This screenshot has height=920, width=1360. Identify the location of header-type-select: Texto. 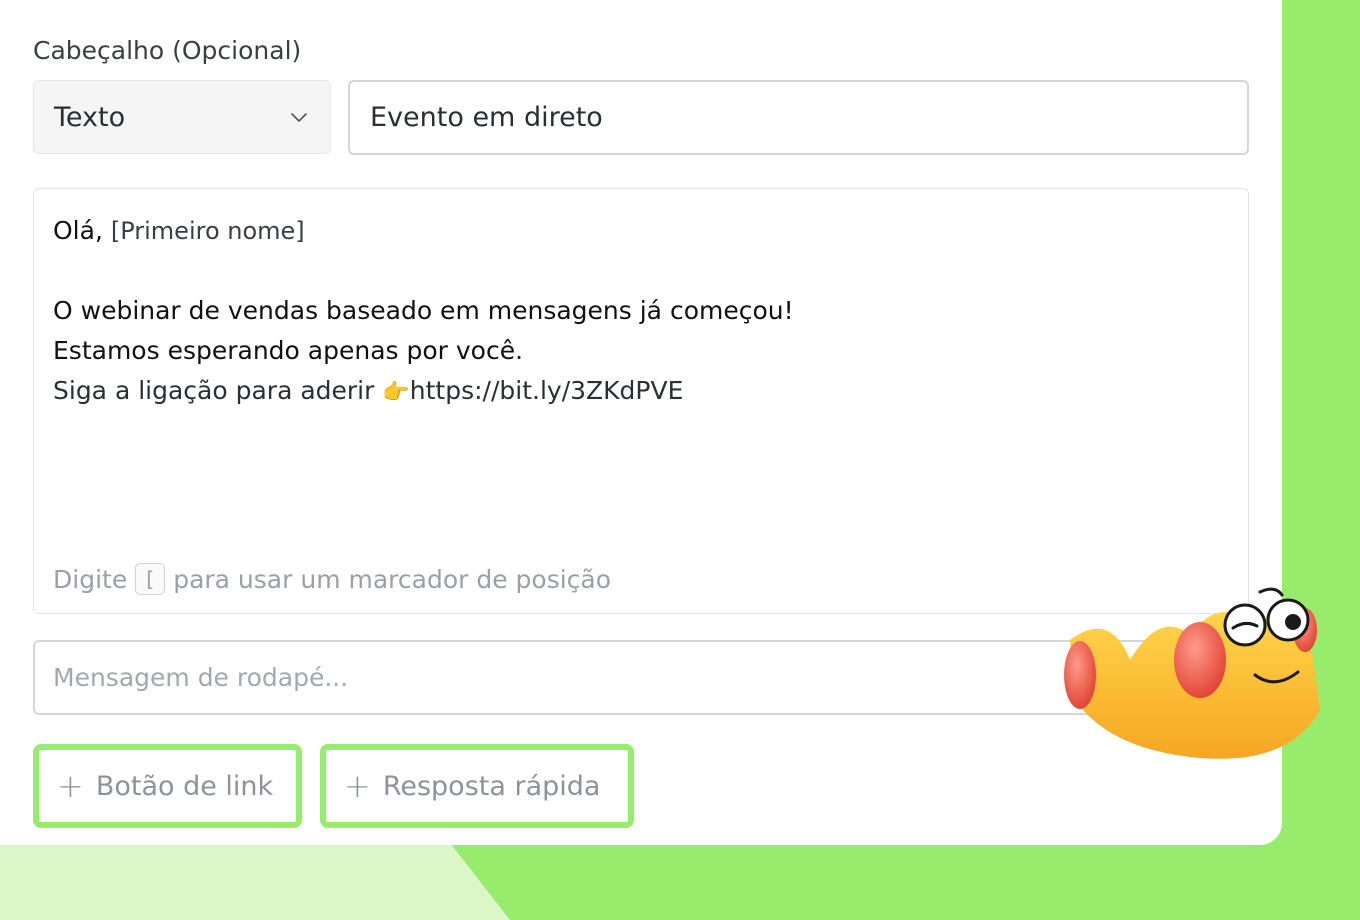
(182, 117).